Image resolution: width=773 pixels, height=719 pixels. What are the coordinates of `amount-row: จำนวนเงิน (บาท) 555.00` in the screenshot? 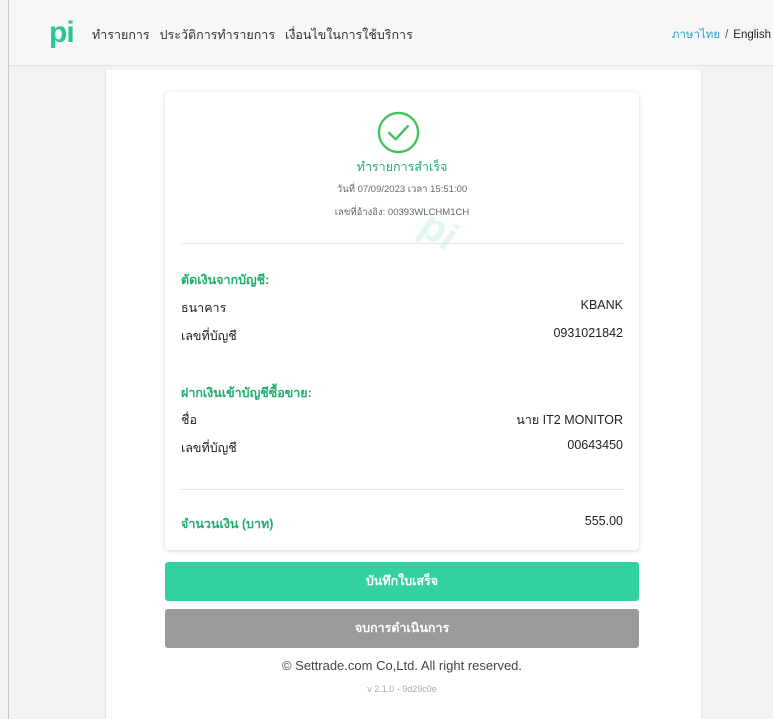 It's located at (402, 524).